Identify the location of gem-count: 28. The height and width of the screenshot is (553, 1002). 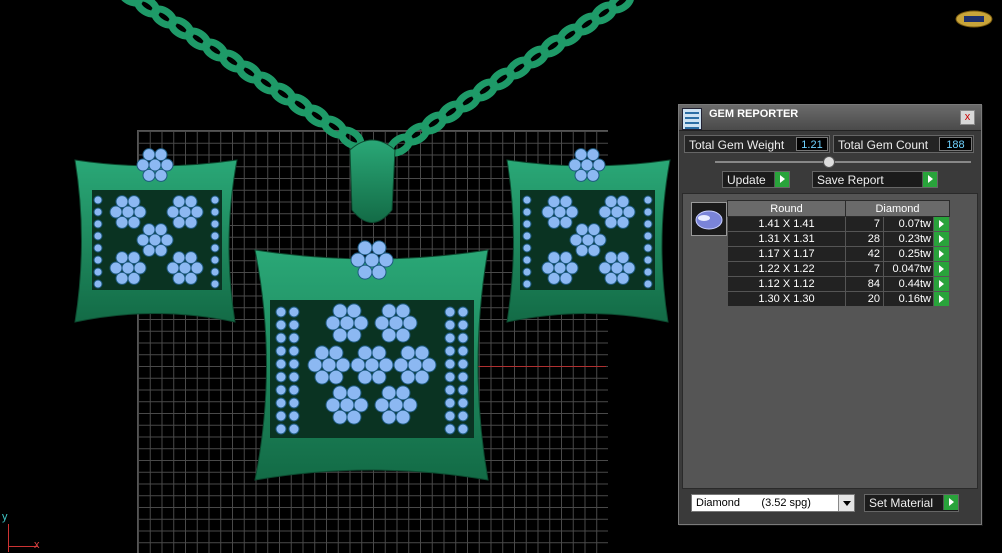
(864, 239).